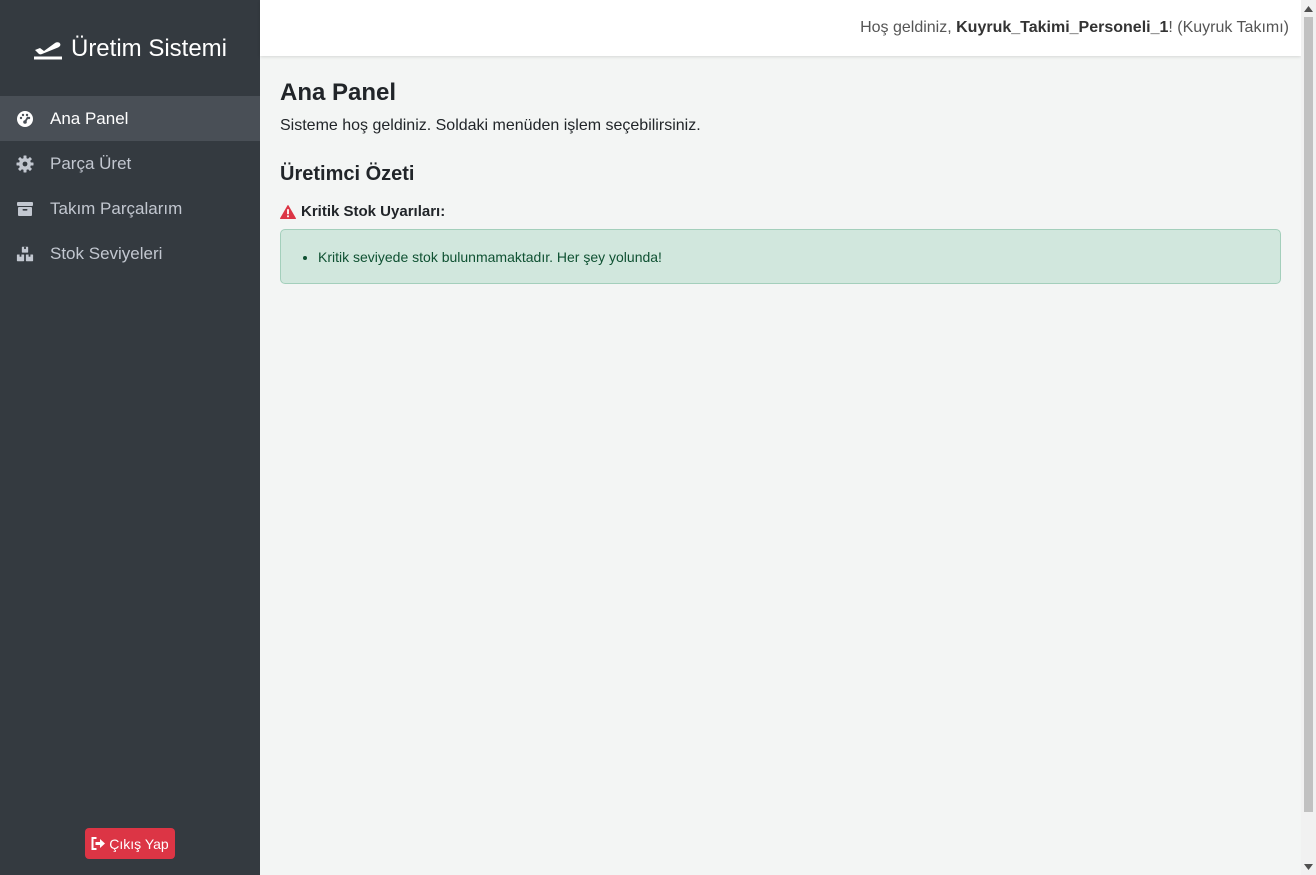 The width and height of the screenshot is (1316, 875). I want to click on vertical-scrollbar, so click(1308, 437).